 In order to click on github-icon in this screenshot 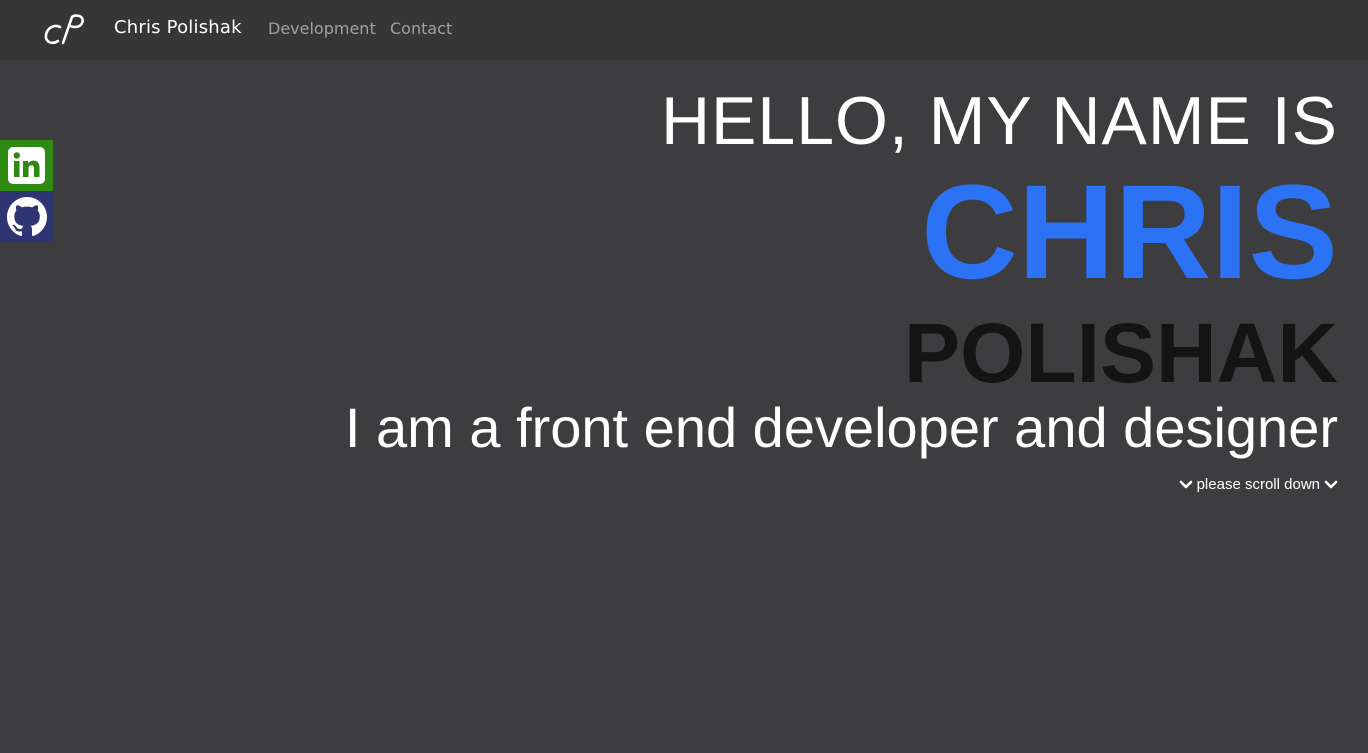, I will do `click(26, 216)`.